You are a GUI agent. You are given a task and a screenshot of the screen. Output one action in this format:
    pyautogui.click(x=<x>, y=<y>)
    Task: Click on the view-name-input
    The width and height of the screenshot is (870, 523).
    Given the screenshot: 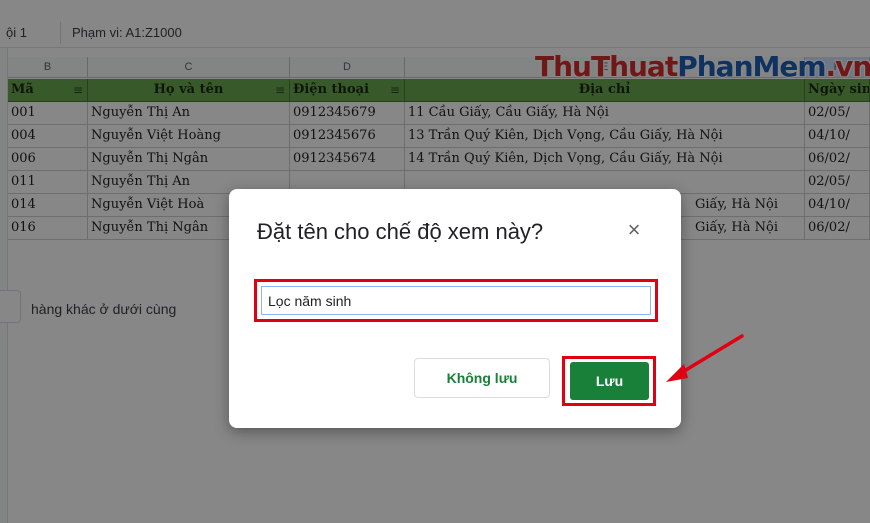 What is the action you would take?
    pyautogui.click(x=456, y=300)
    